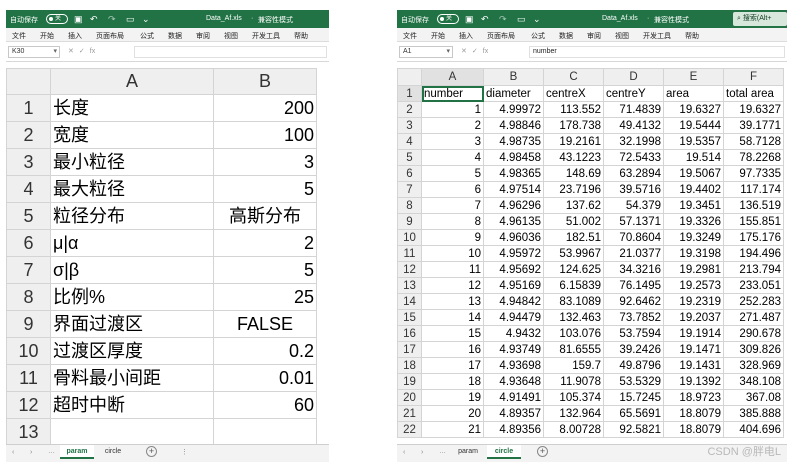 The width and height of the screenshot is (789, 465). What do you see at coordinates (573, 253) in the screenshot?
I see `cell: 53.9967` at bounding box center [573, 253].